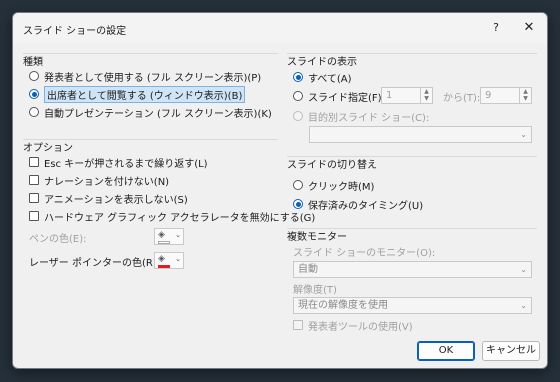 This screenshot has height=382, width=560. I want to click on advance-timings-radio, so click(298, 204).